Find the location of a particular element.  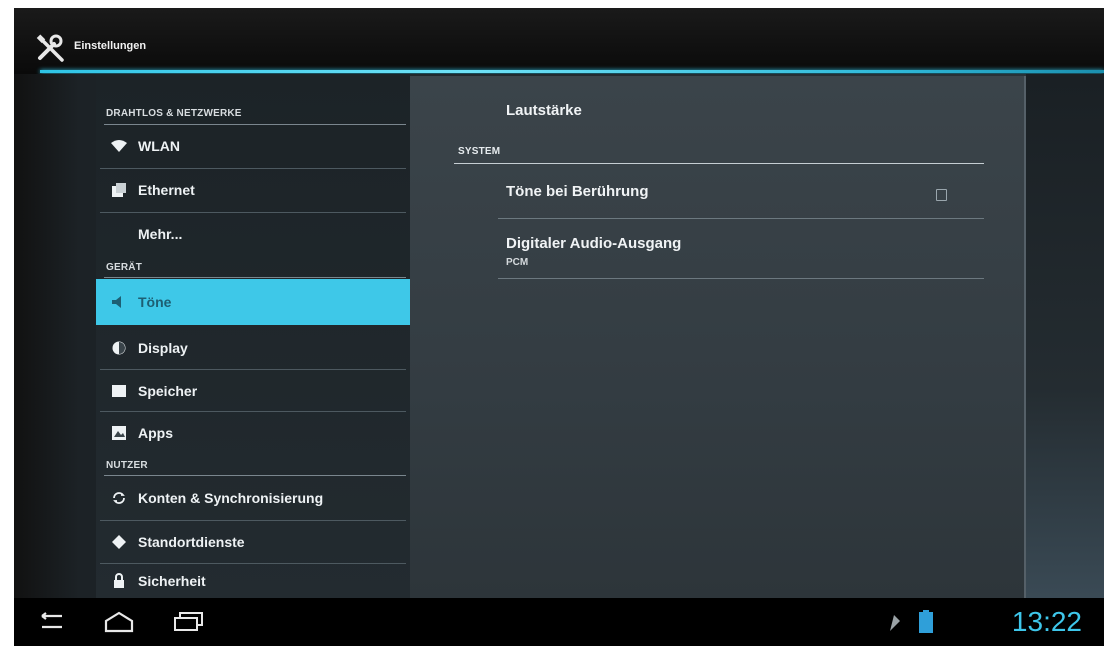

location-icon is located at coordinates (119, 542).